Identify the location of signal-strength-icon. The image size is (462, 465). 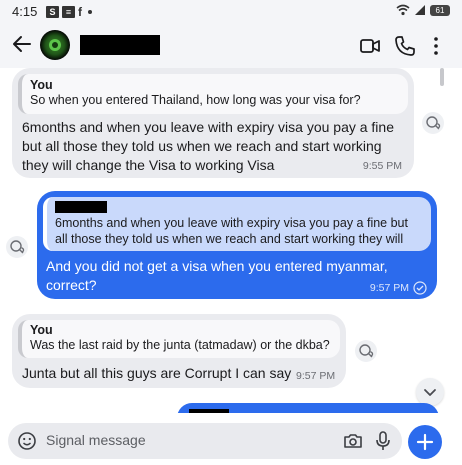
(420, 10).